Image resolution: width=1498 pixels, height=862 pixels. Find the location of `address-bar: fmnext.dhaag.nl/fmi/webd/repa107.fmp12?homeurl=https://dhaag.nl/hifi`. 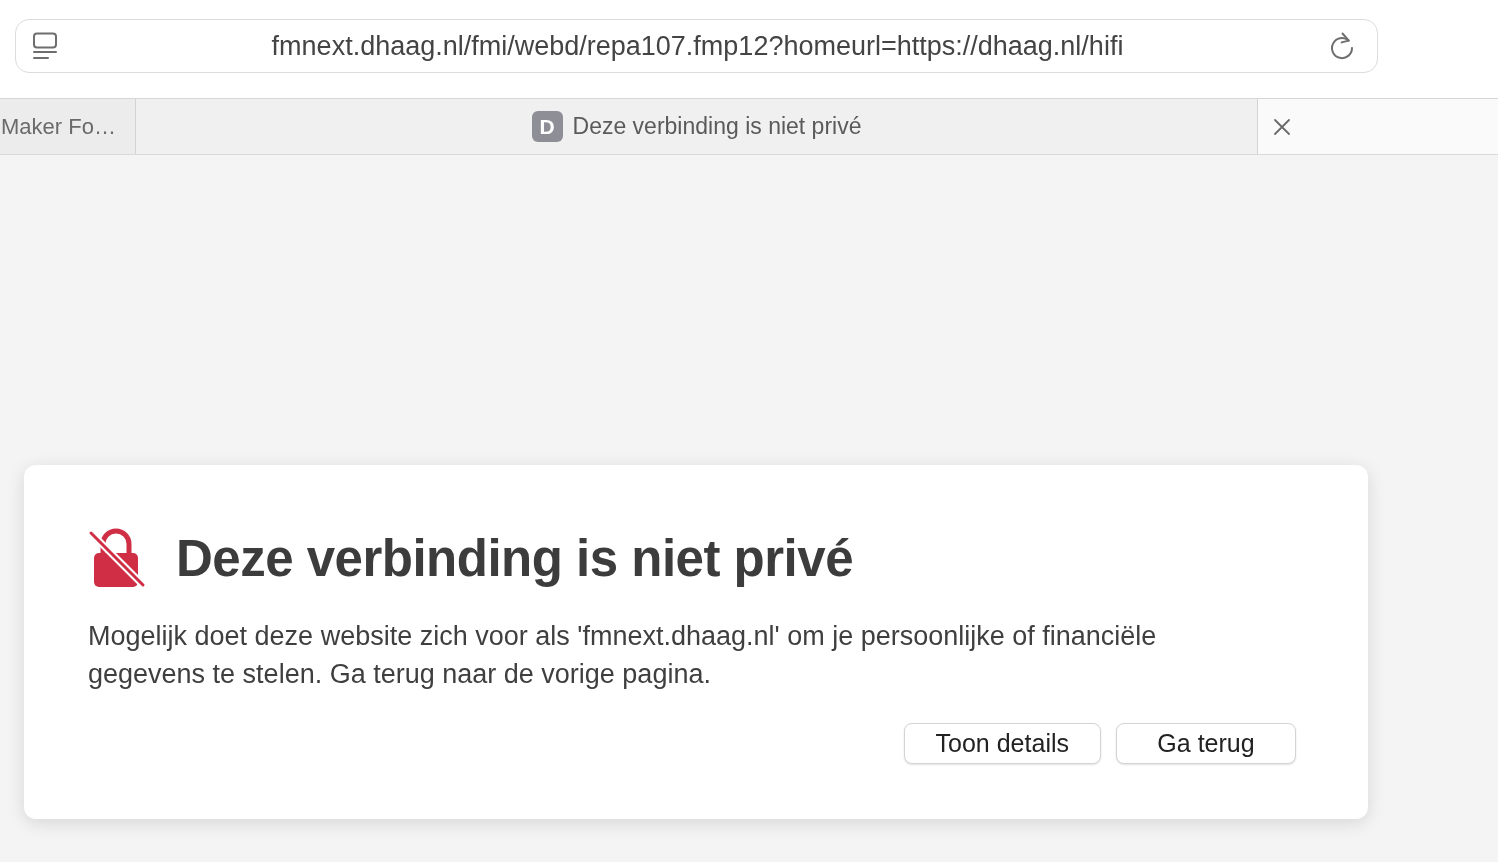

address-bar: fmnext.dhaag.nl/fmi/webd/repa107.fmp12?homeurl=https://dhaag.nl/hifi is located at coordinates (696, 46).